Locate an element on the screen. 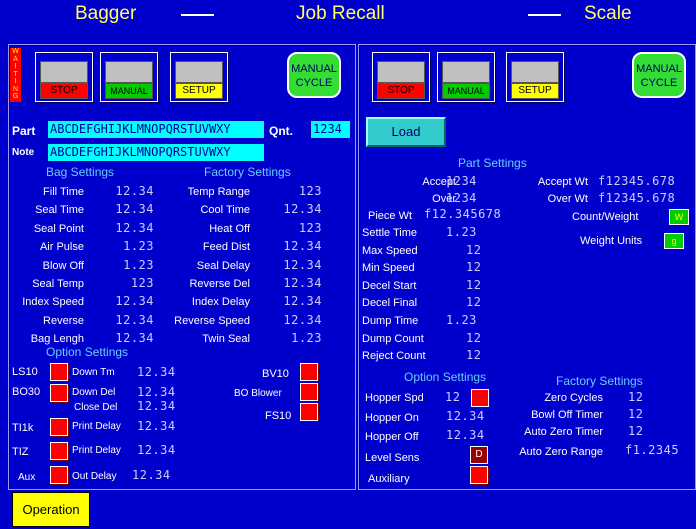  bo-blower-toggle is located at coordinates (309, 392).